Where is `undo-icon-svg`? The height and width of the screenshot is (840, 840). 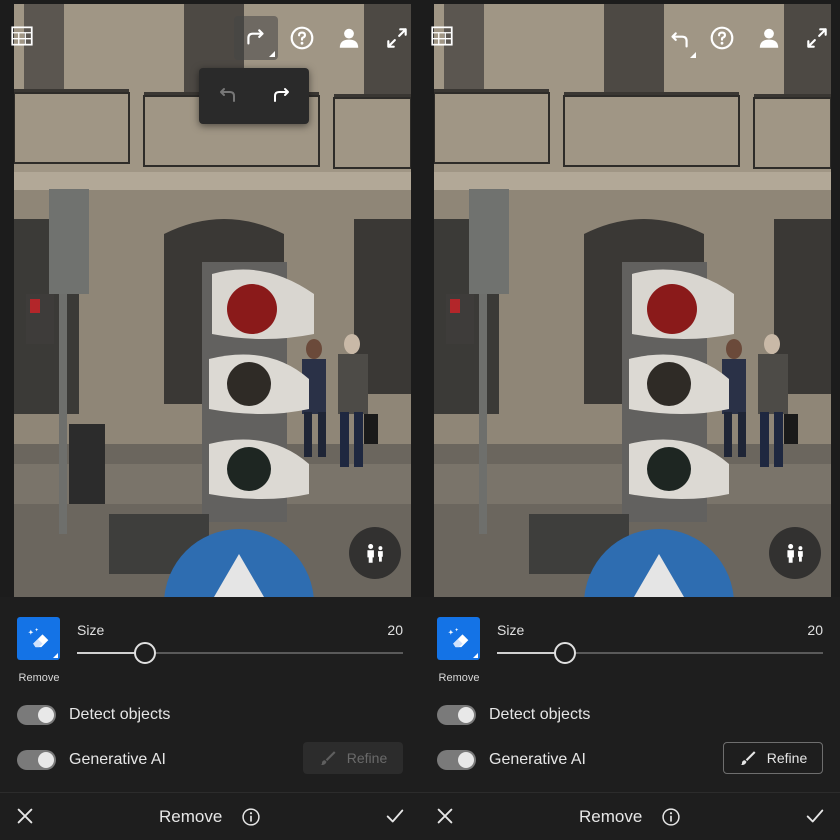
undo-icon-svg is located at coordinates (679, 41).